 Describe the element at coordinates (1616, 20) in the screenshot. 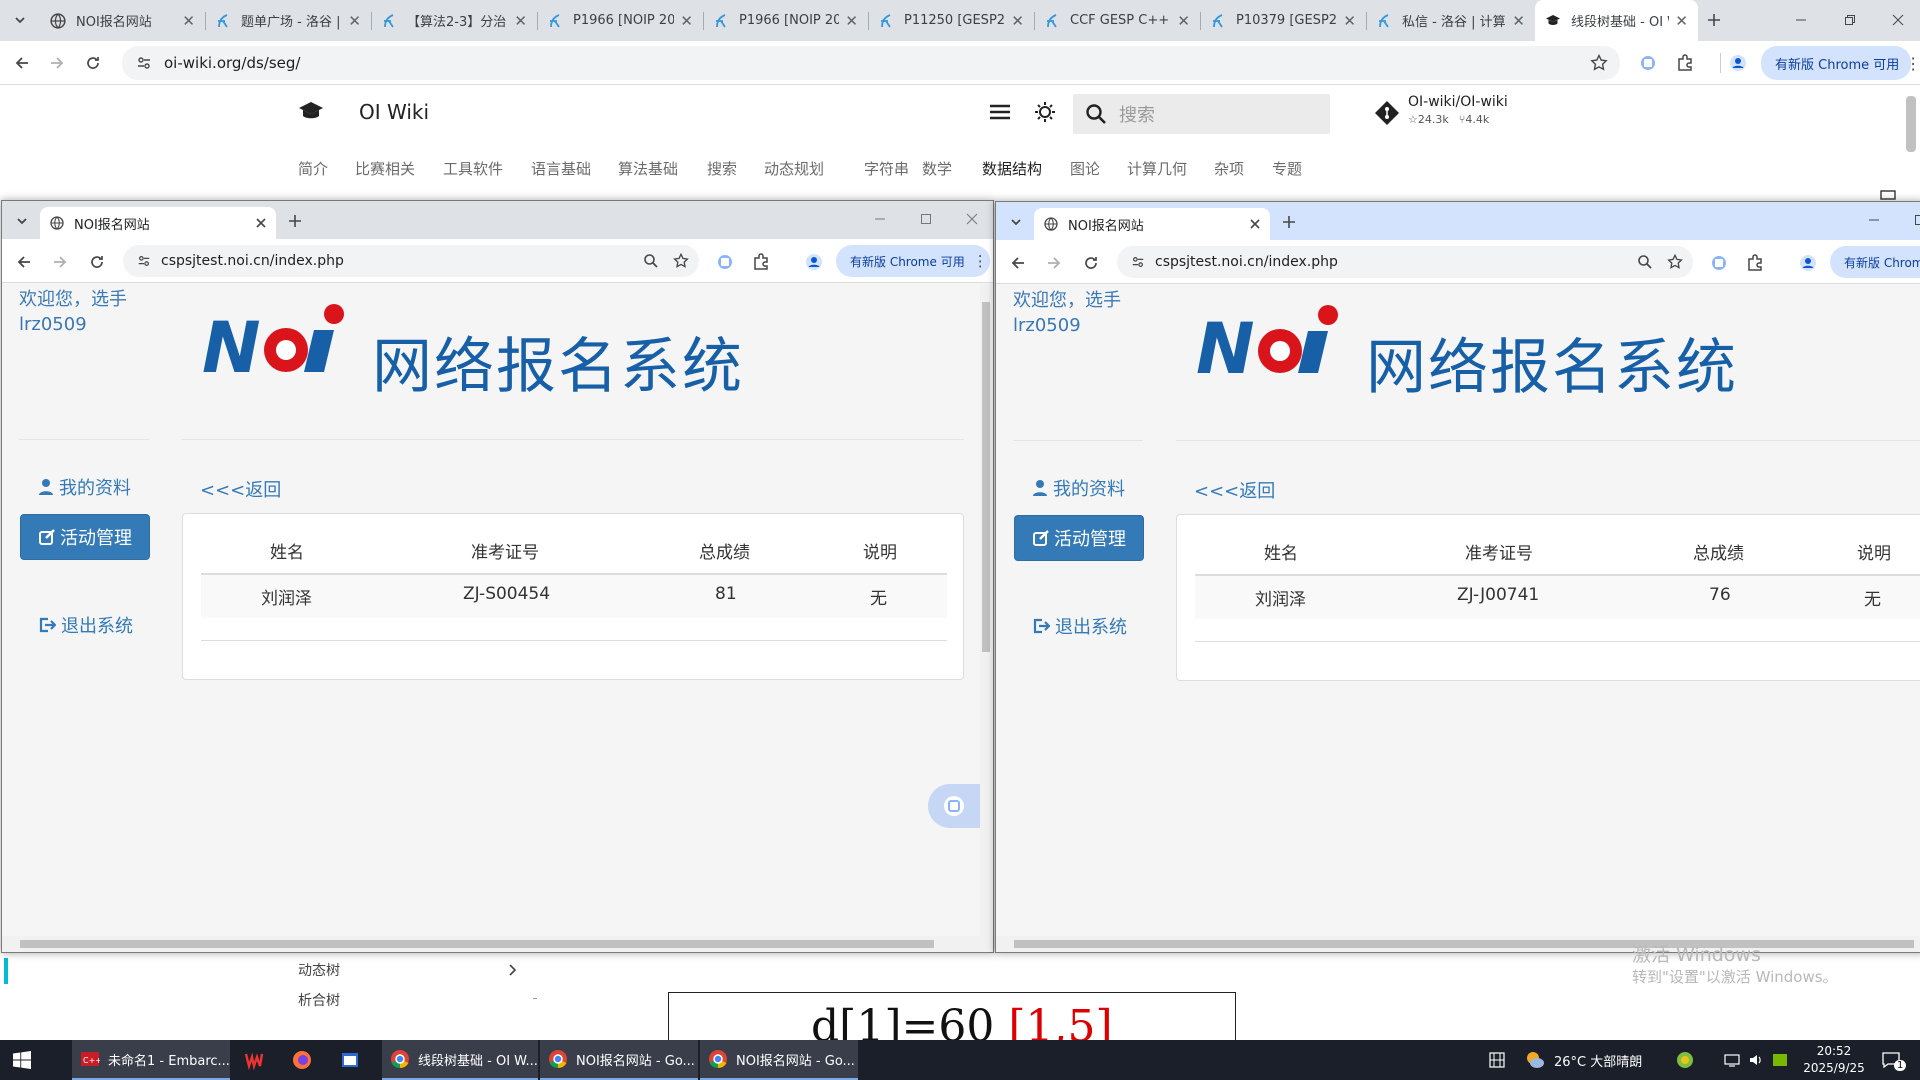

I see `browser-tab: 线段树基础 - OI W ✕` at that location.